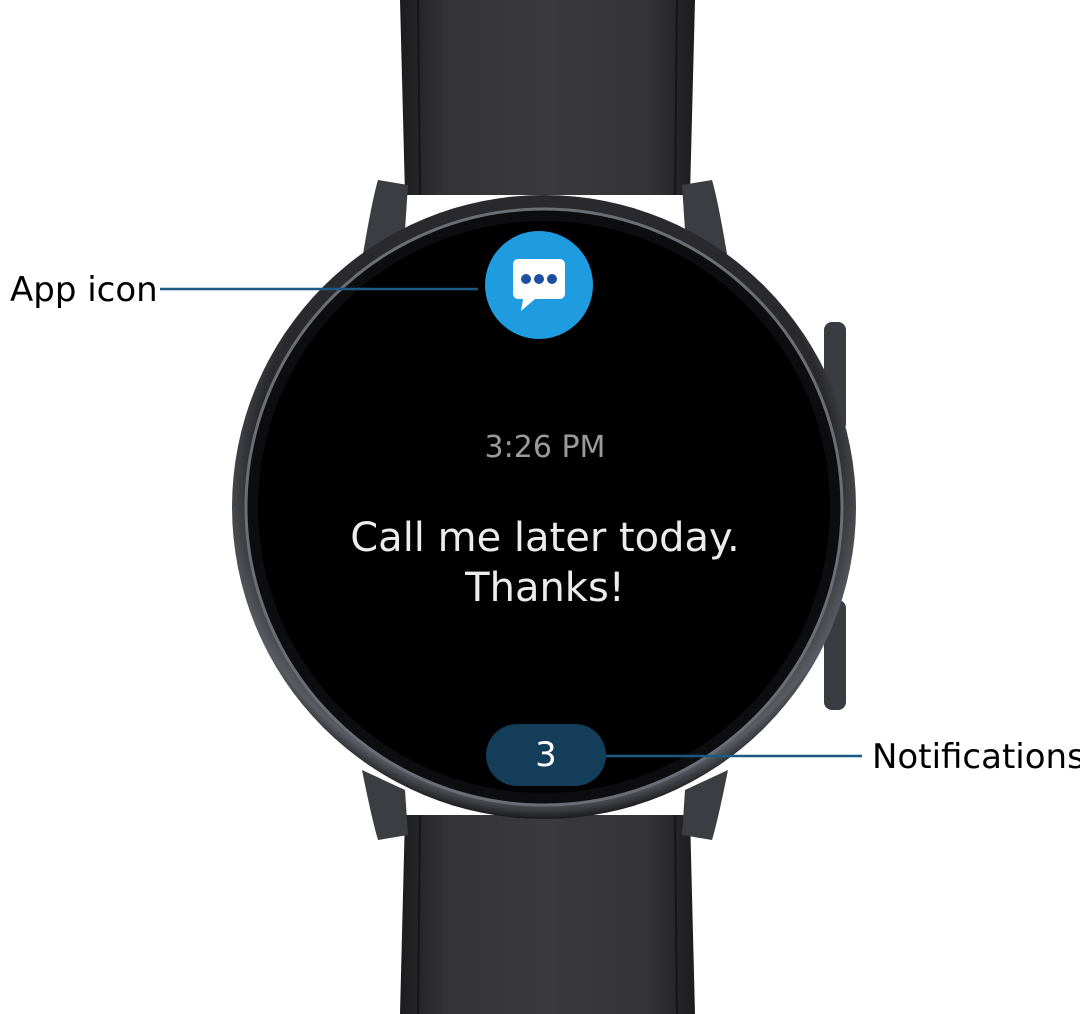 This screenshot has width=1080, height=1014. What do you see at coordinates (976, 757) in the screenshot?
I see `notifications-callout-label: Notifications` at bounding box center [976, 757].